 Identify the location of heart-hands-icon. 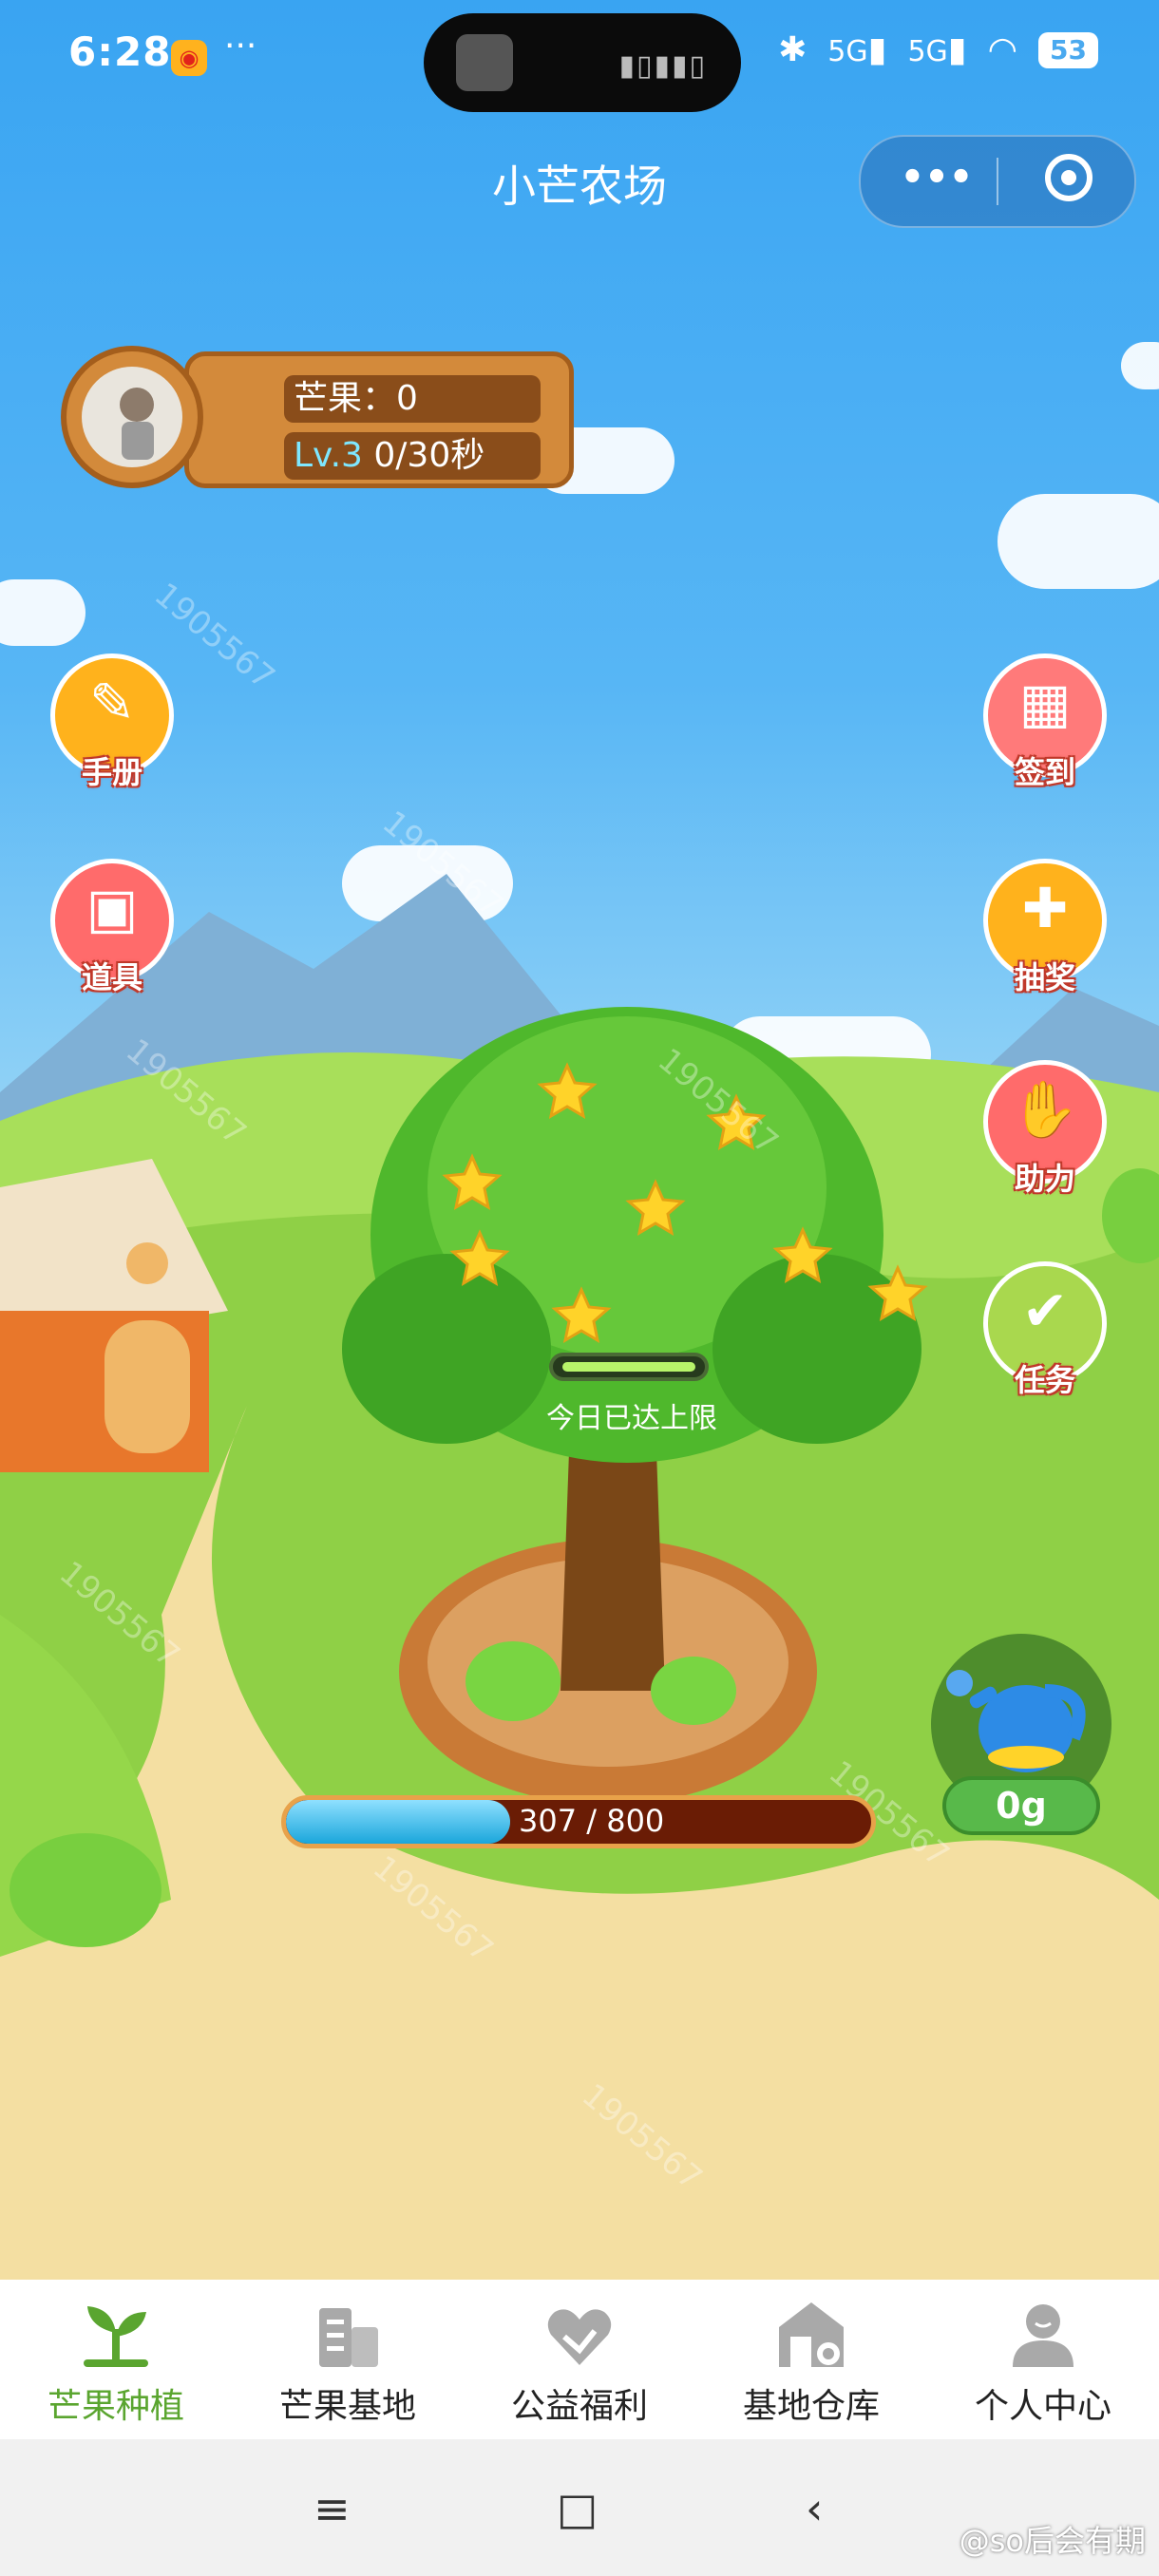
(579, 2337).